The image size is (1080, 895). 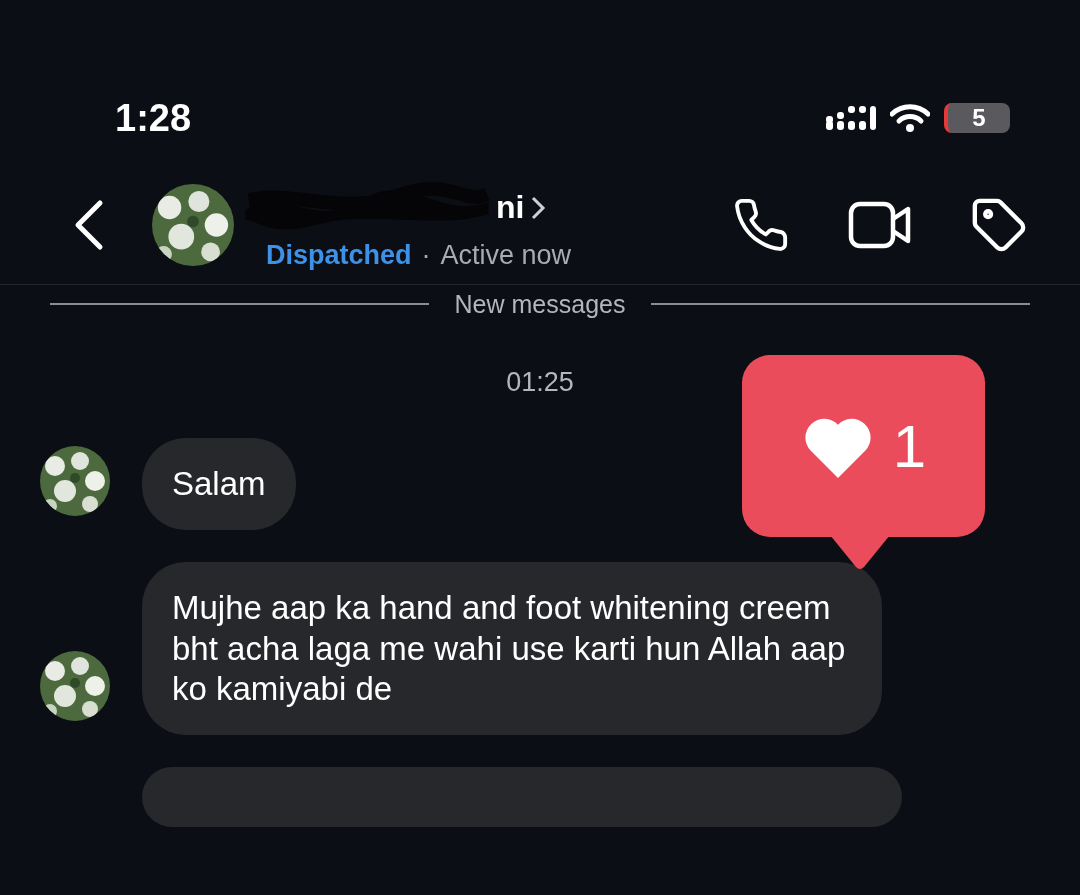 I want to click on status-label: Dispatched, so click(x=339, y=255).